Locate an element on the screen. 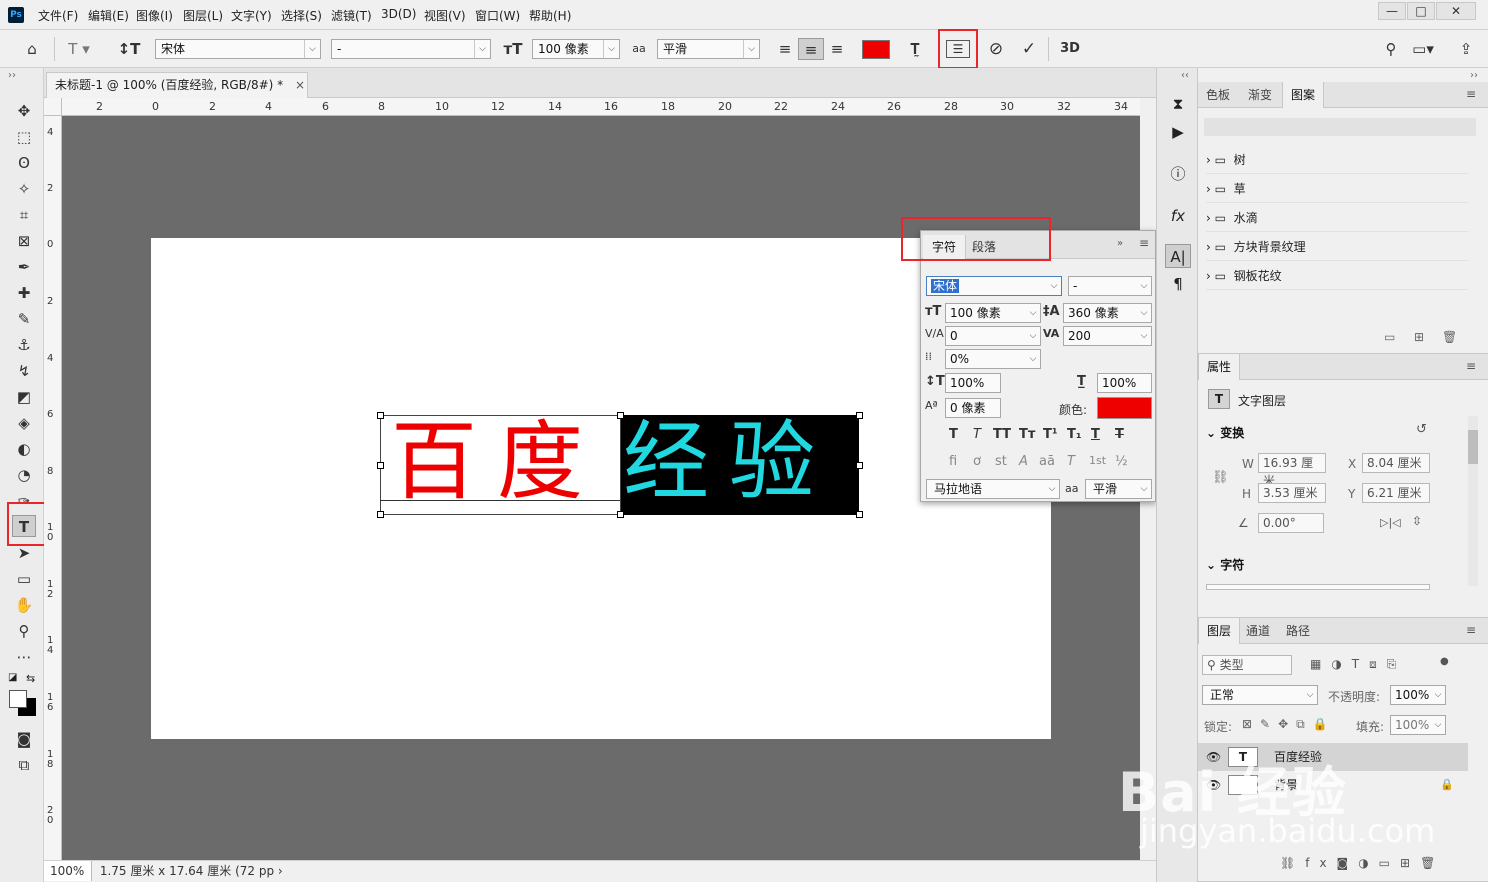 This screenshot has width=1488, height=882. default-colors-icon: ◪ is located at coordinates (12, 677).